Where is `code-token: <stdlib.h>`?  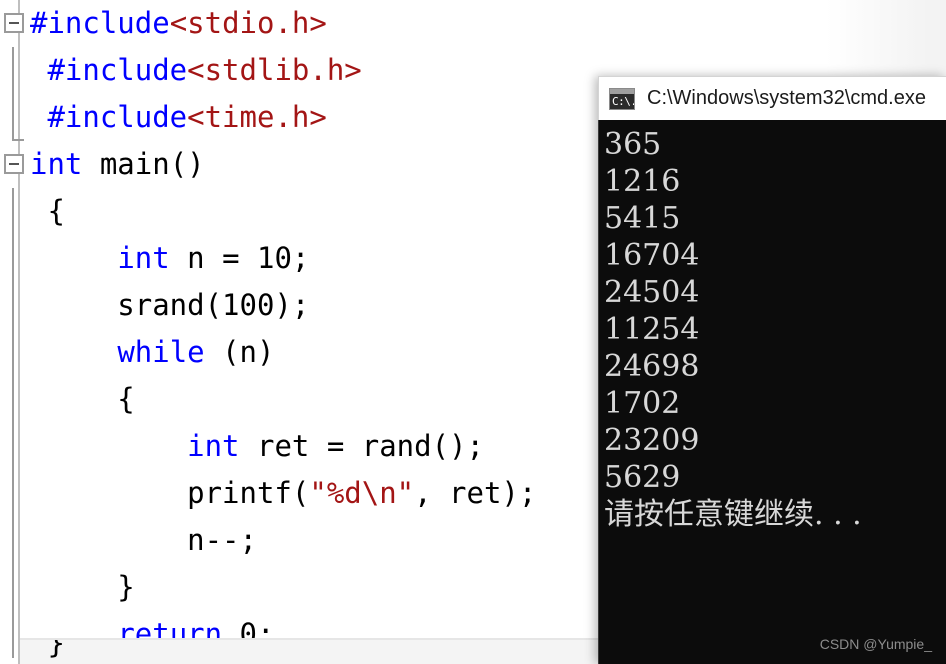 code-token: <stdlib.h> is located at coordinates (274, 70).